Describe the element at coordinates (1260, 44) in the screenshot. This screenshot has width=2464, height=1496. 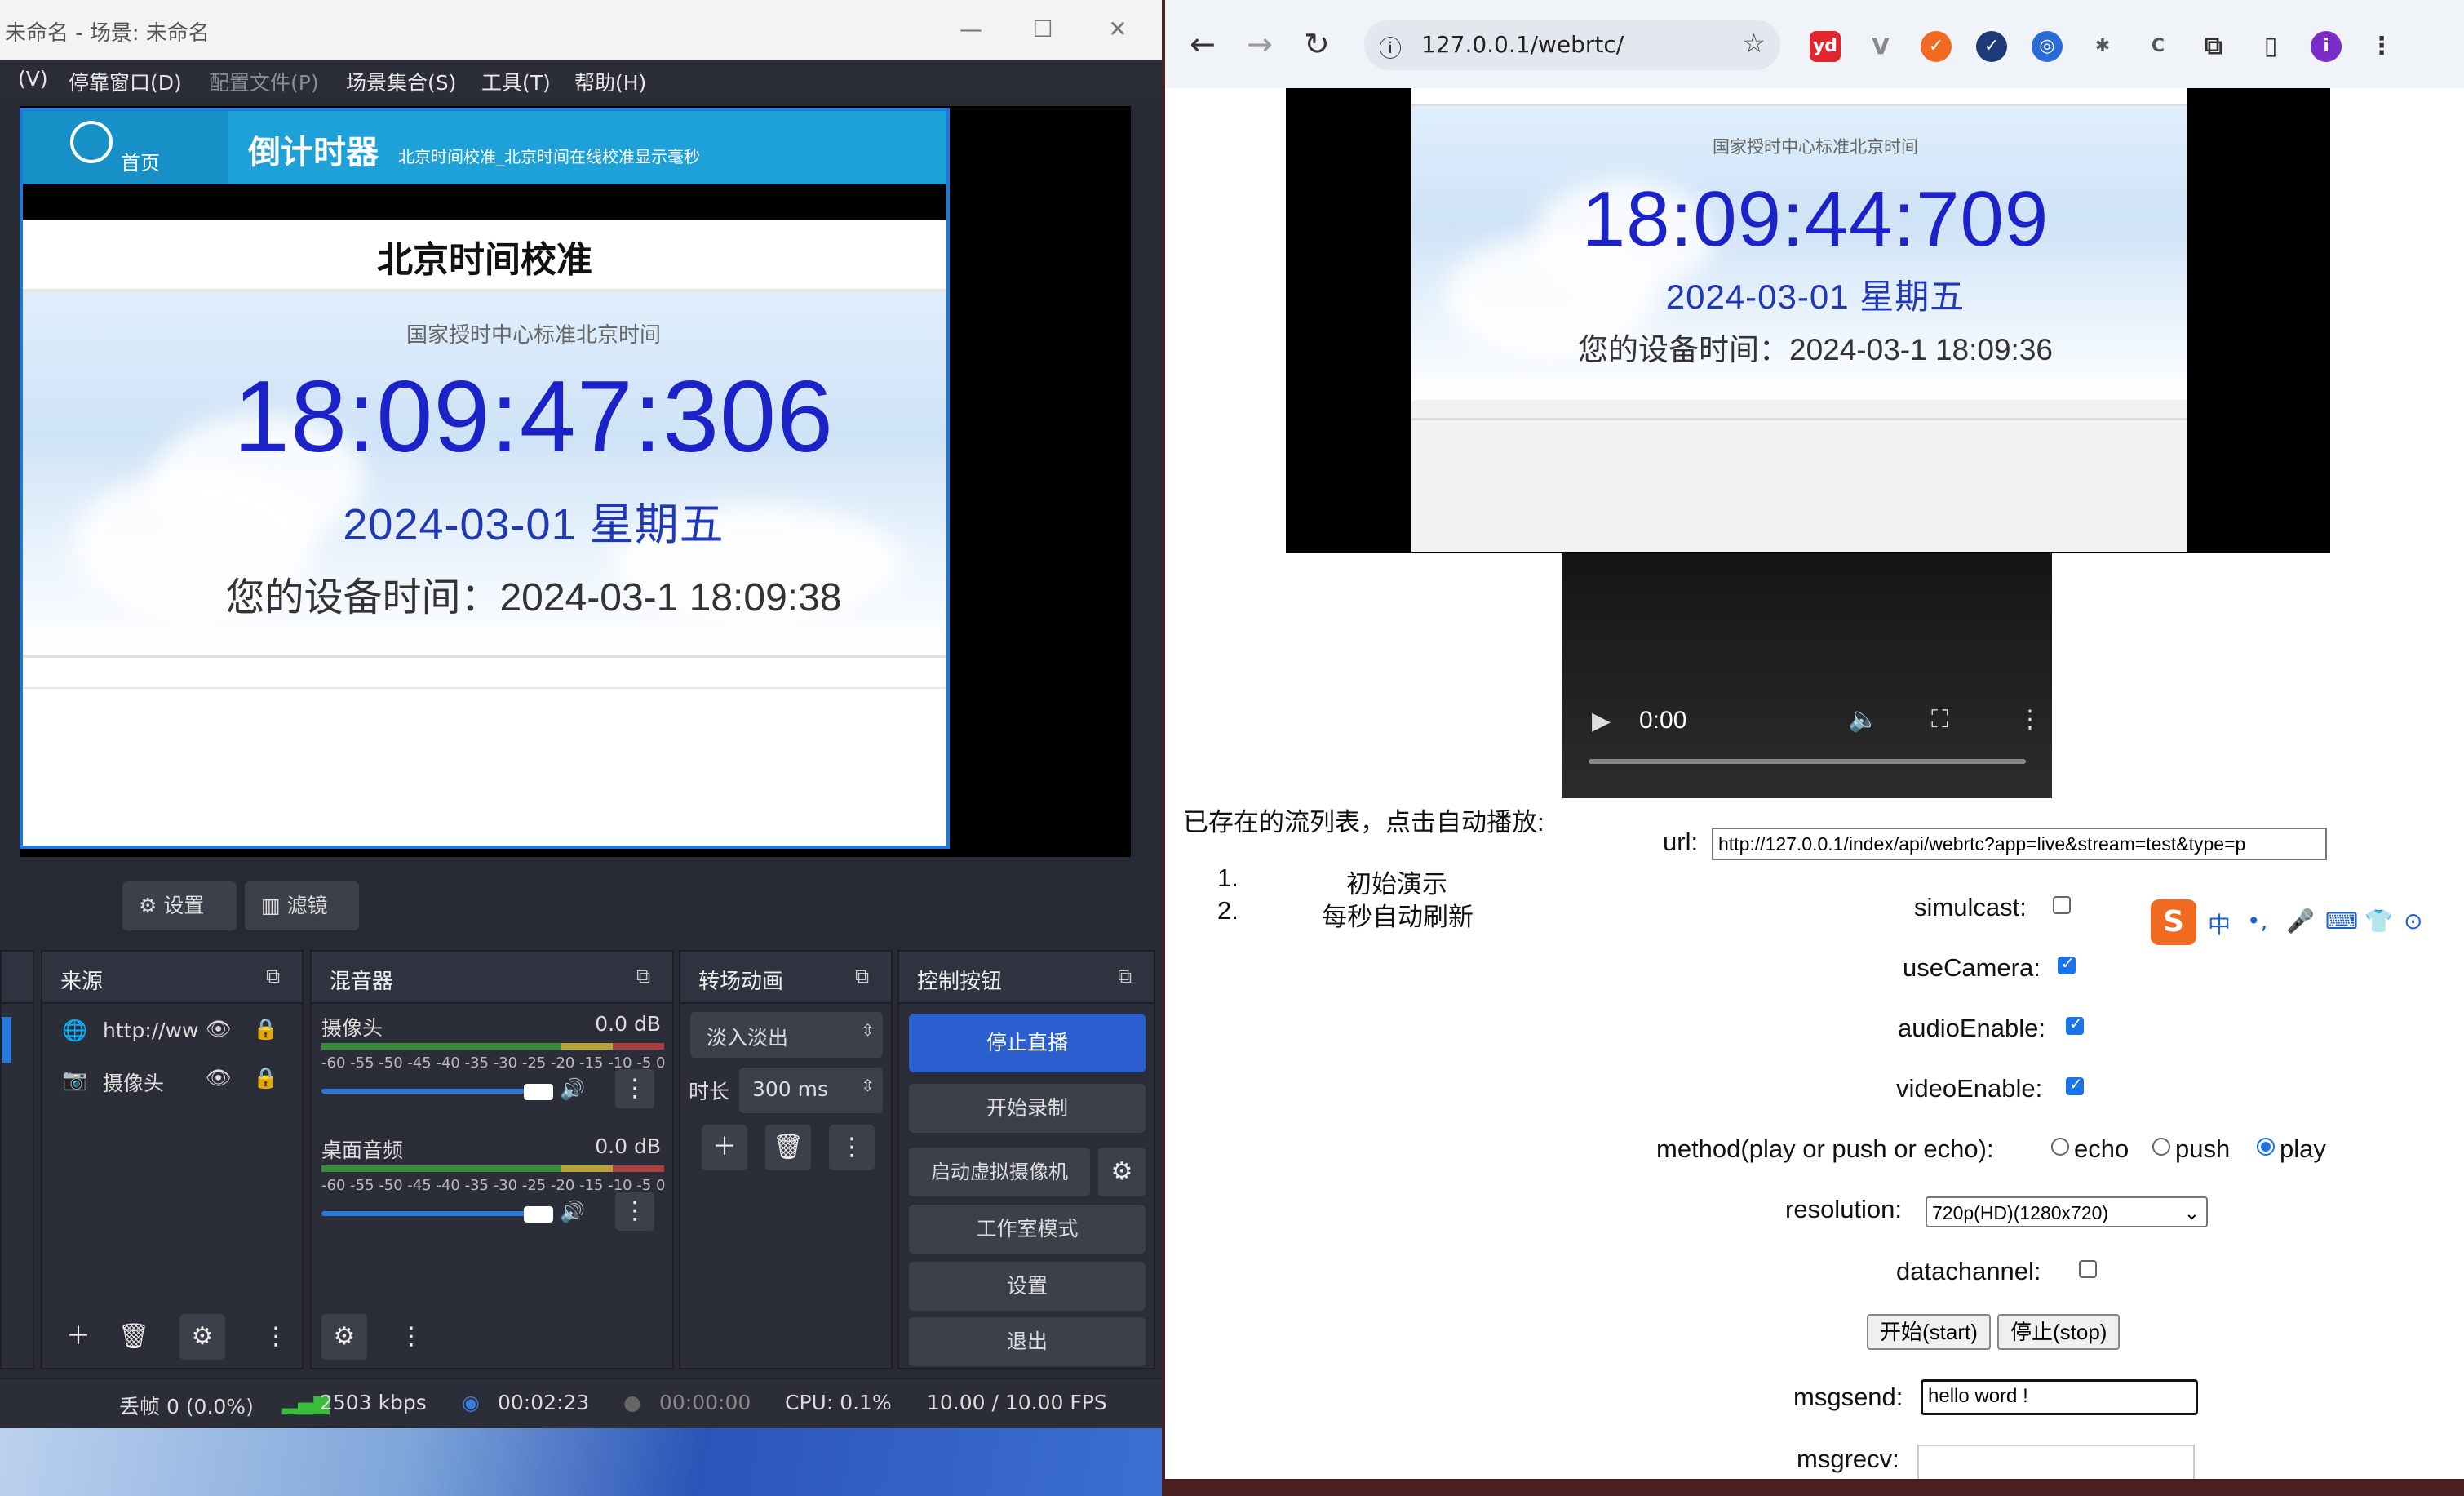
I see `forward-icon: →` at that location.